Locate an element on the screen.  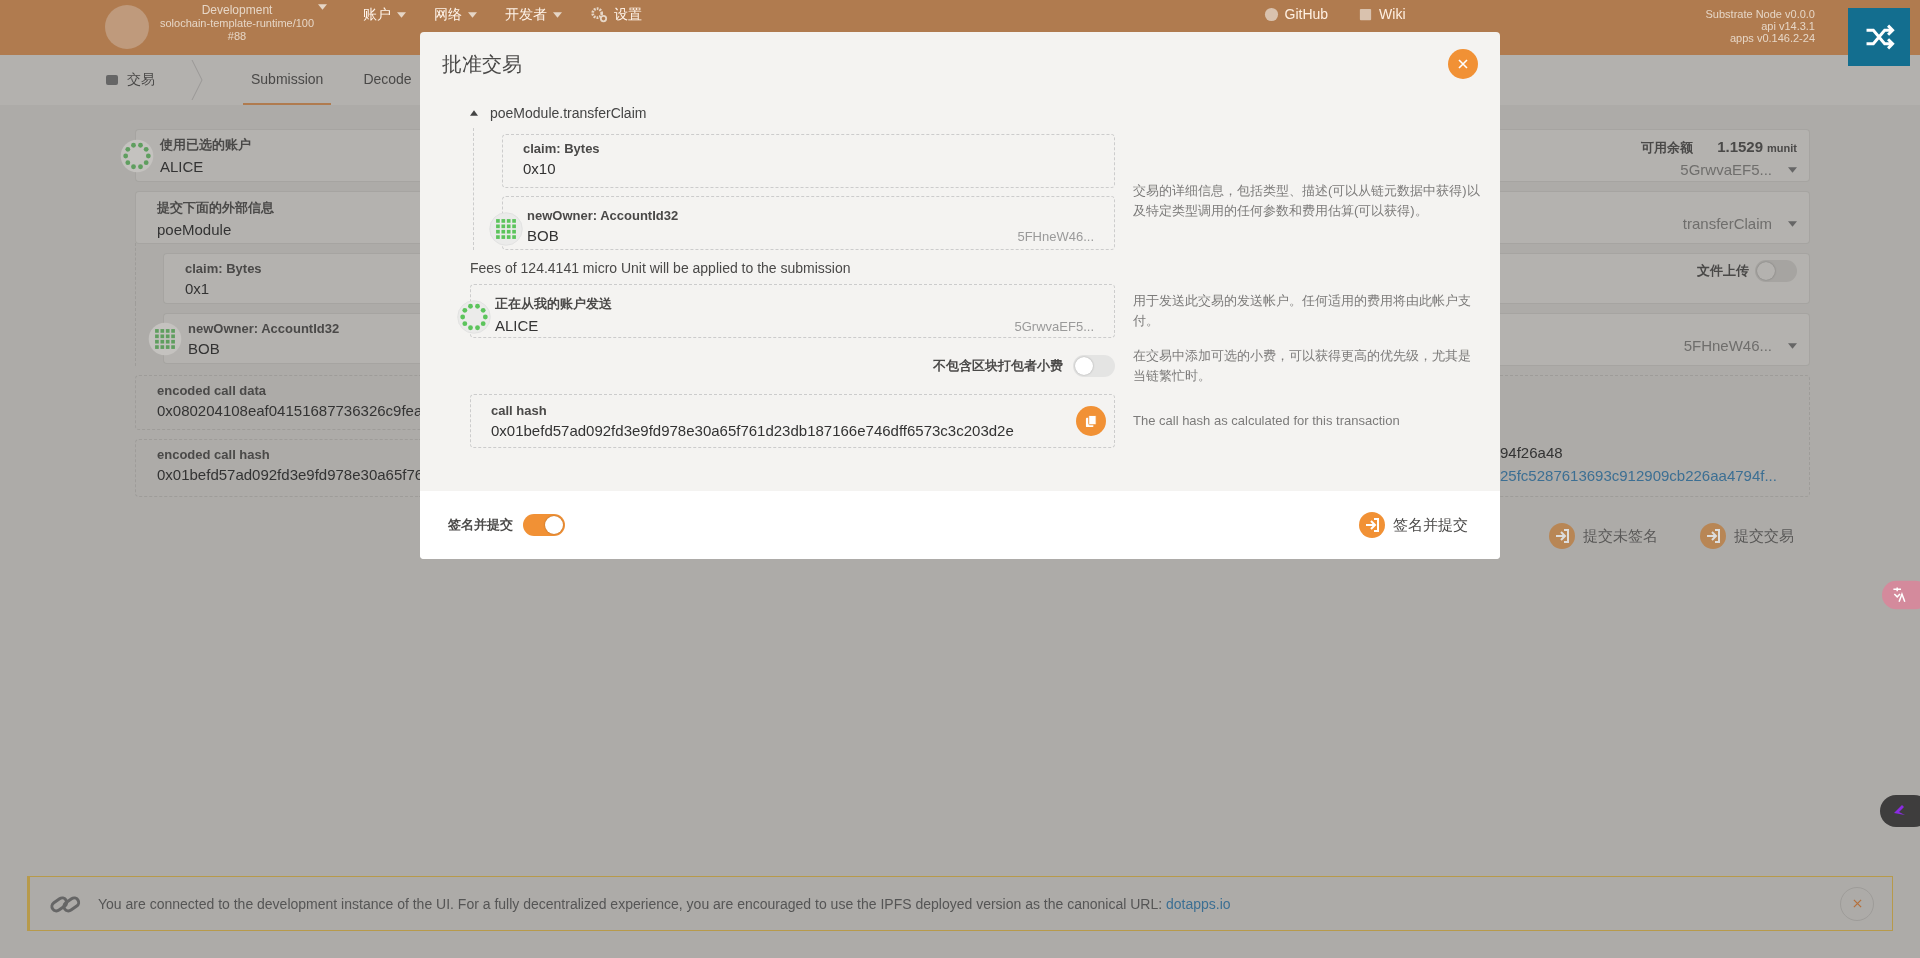
chain-name: Development is located at coordinates (237, 10).